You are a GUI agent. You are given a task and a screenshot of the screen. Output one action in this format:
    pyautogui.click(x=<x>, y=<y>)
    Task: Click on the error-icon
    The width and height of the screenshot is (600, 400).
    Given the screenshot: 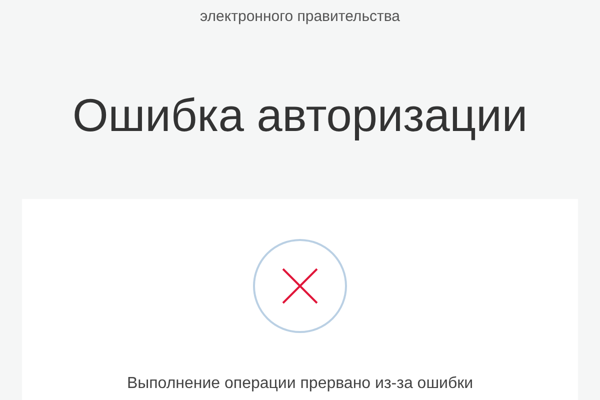 What is the action you would take?
    pyautogui.click(x=300, y=286)
    